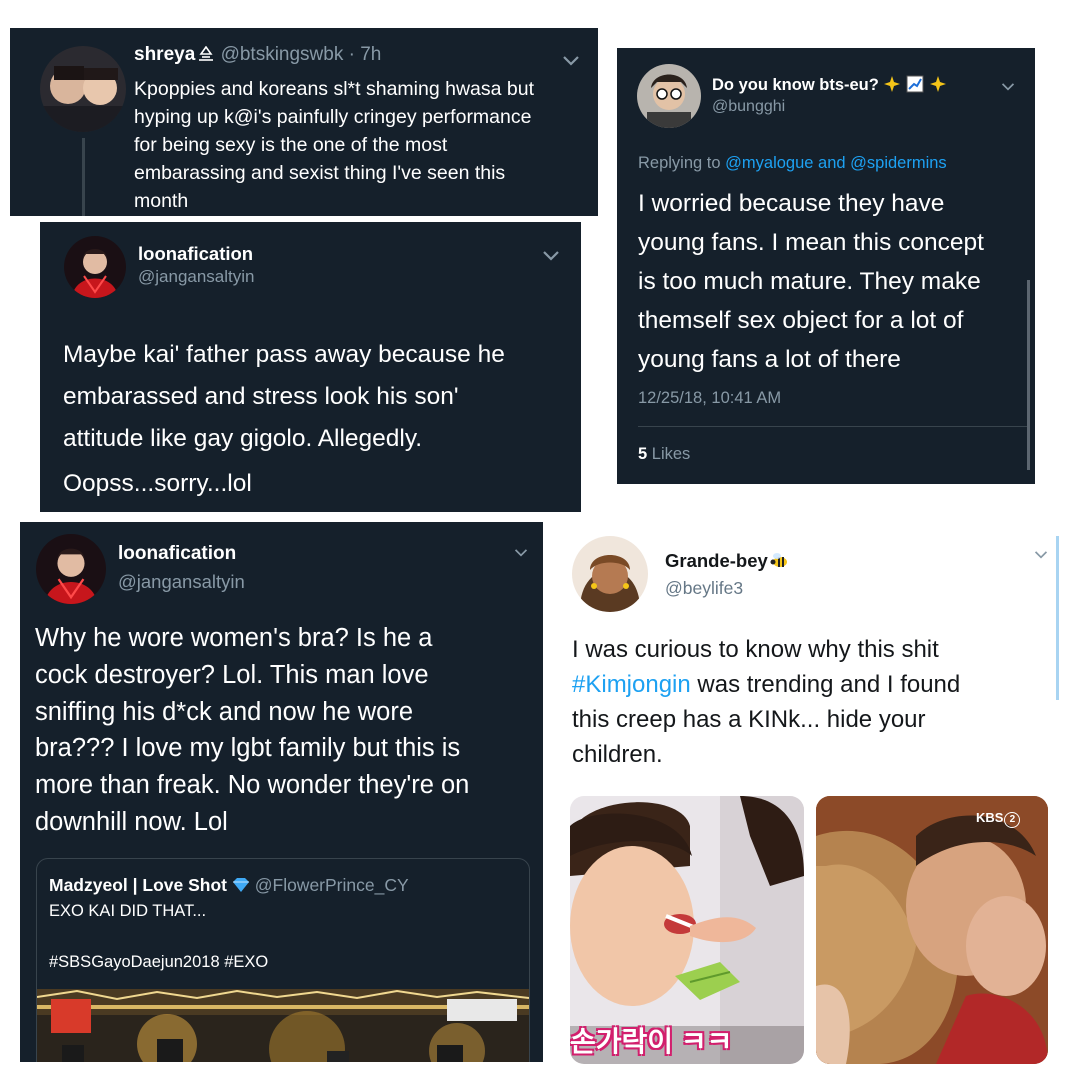 The height and width of the screenshot is (1080, 1080). Describe the element at coordinates (687, 930) in the screenshot. I see `media-image-child: 손가락이 ㅋㅋ` at that location.